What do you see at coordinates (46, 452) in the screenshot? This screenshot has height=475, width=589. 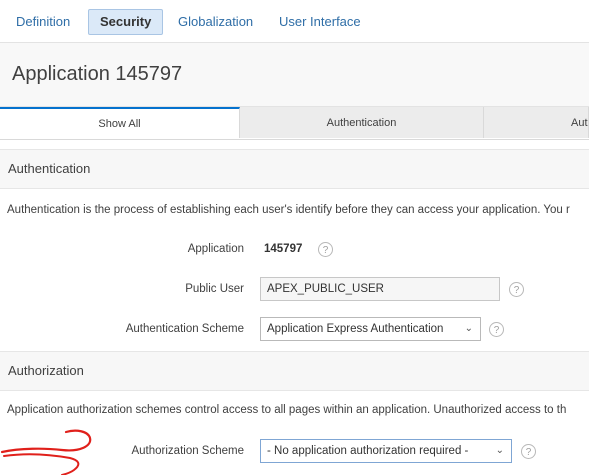 I see `red-annotation-arrow-icon` at bounding box center [46, 452].